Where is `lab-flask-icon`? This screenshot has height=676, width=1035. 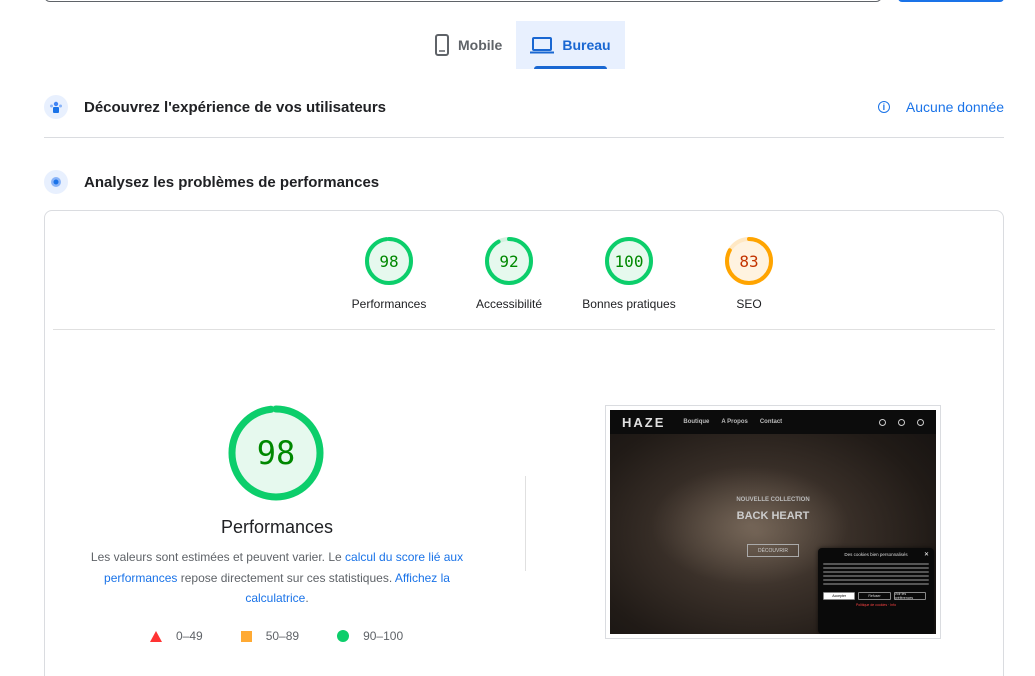
lab-flask-icon is located at coordinates (56, 182).